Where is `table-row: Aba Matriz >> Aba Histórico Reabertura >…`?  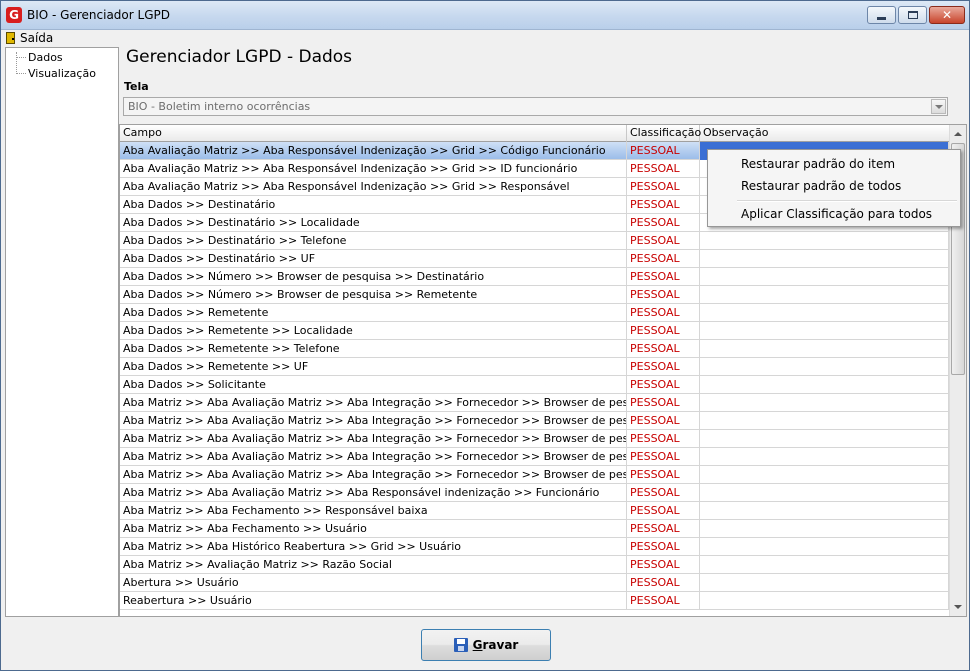
table-row: Aba Matriz >> Aba Histórico Reabertura >… is located at coordinates (534, 547).